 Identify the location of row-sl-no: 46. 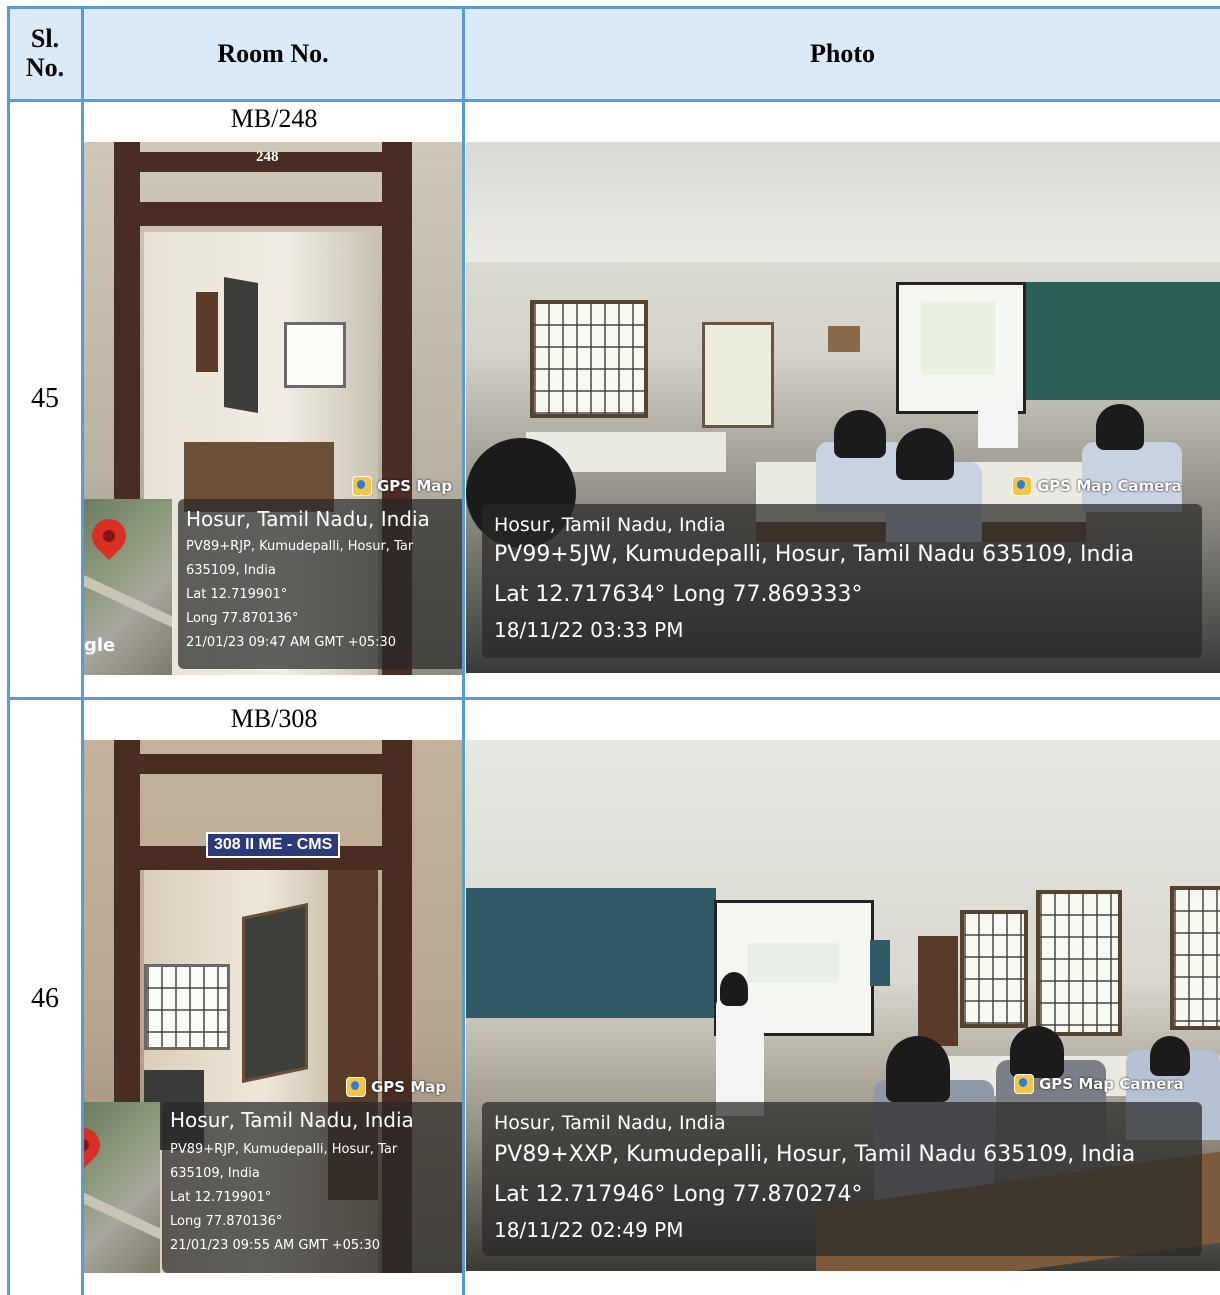
(45, 998).